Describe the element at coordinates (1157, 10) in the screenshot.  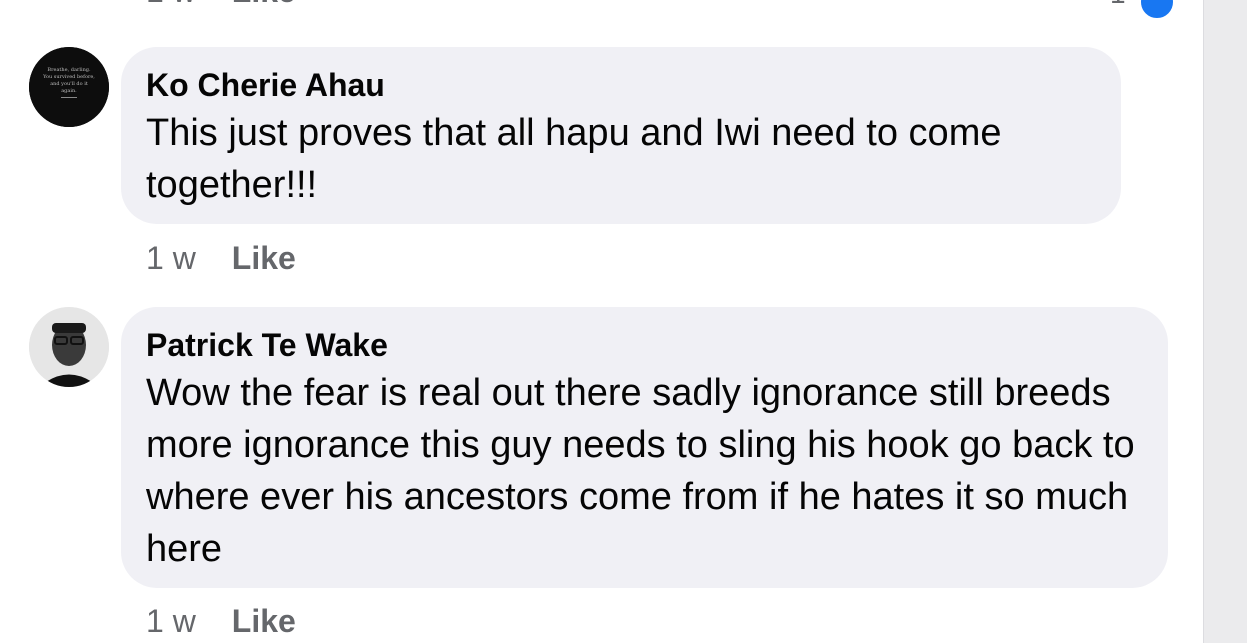
I see `like-reaction-icon` at that location.